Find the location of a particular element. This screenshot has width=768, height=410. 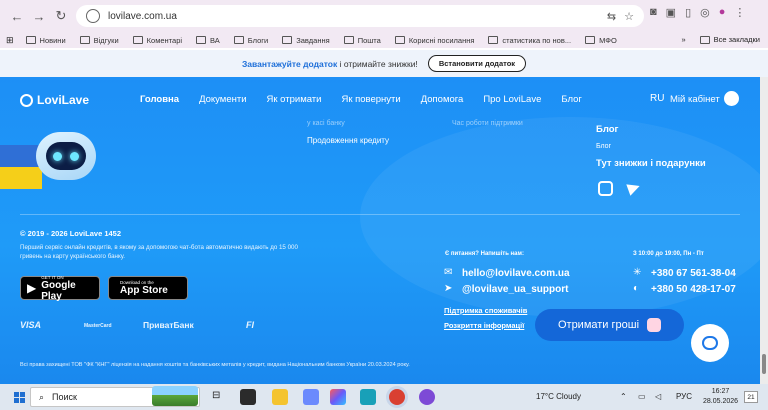

search-highlight-image is located at coordinates (175, 396).